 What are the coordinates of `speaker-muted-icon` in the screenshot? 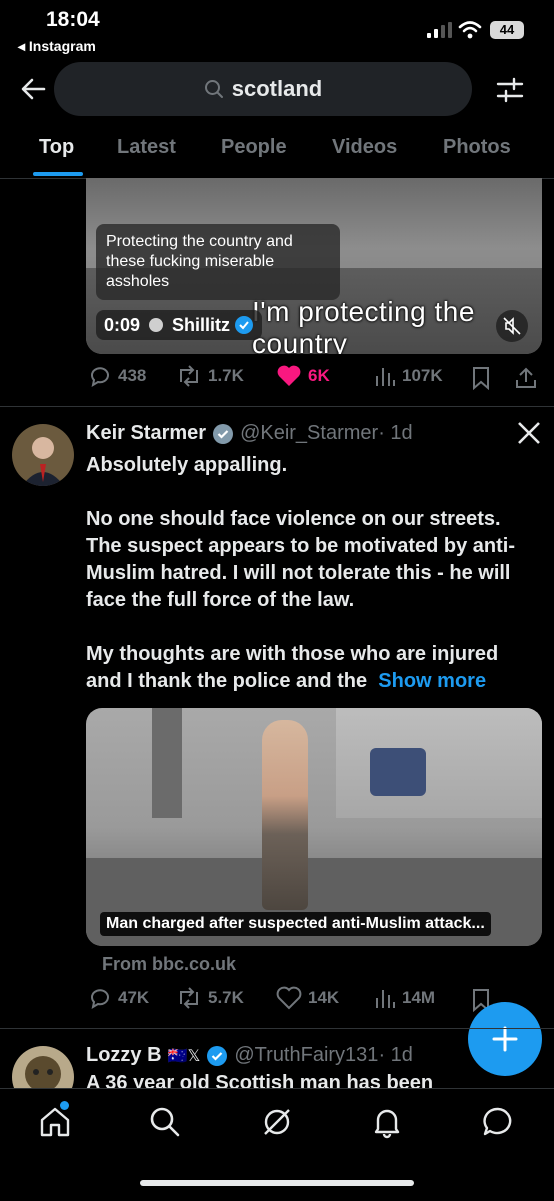 It's located at (512, 326).